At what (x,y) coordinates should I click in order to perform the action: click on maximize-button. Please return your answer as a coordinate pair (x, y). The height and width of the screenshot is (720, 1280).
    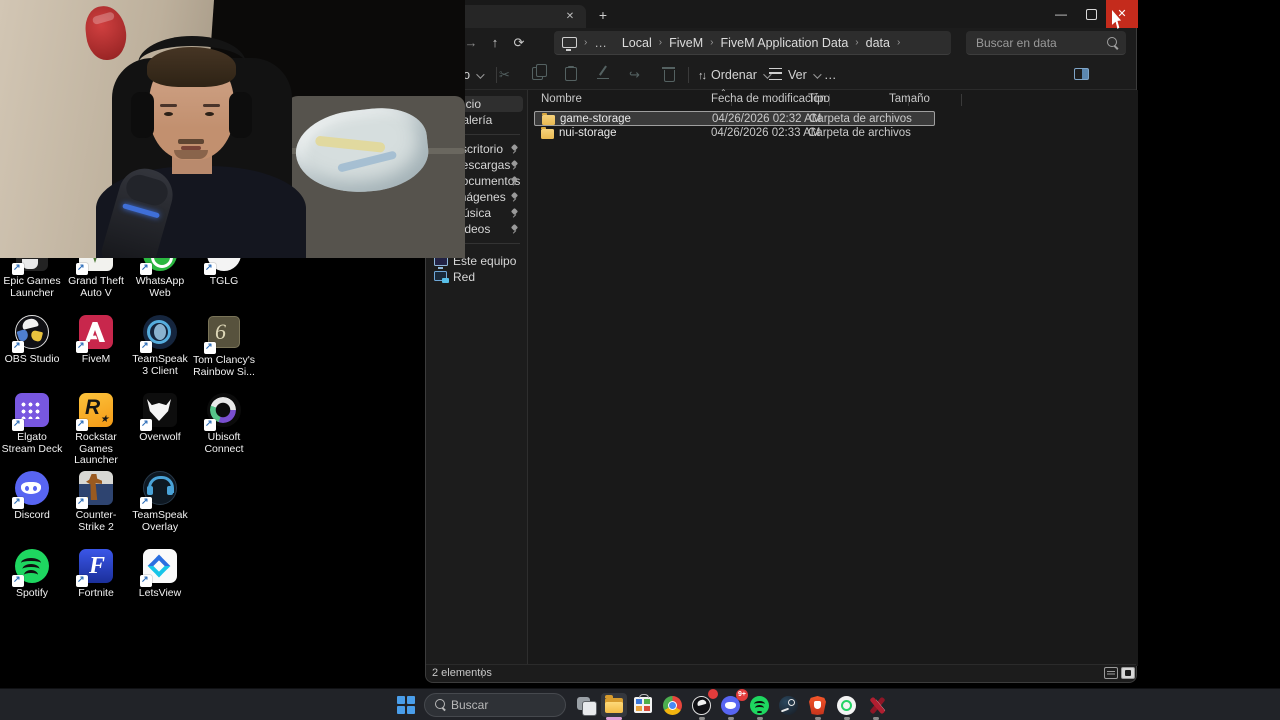
    Looking at the image, I should click on (1091, 14).